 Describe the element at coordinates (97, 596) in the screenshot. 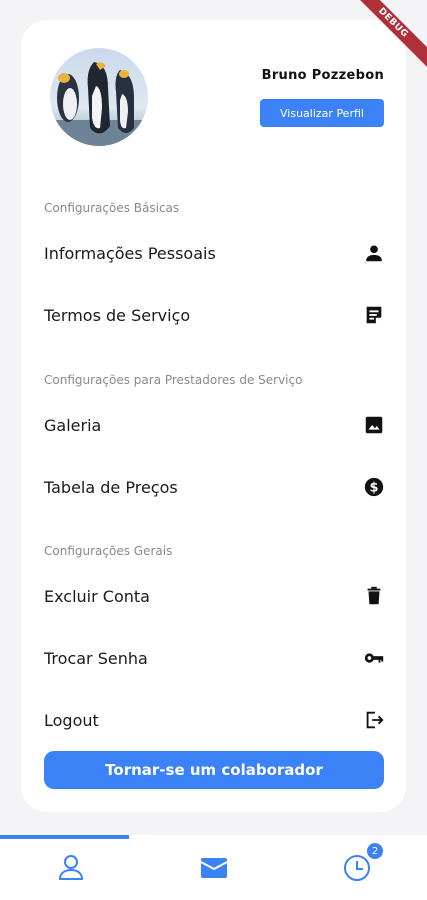

I see `menu-item-label: Excluir Conta` at that location.